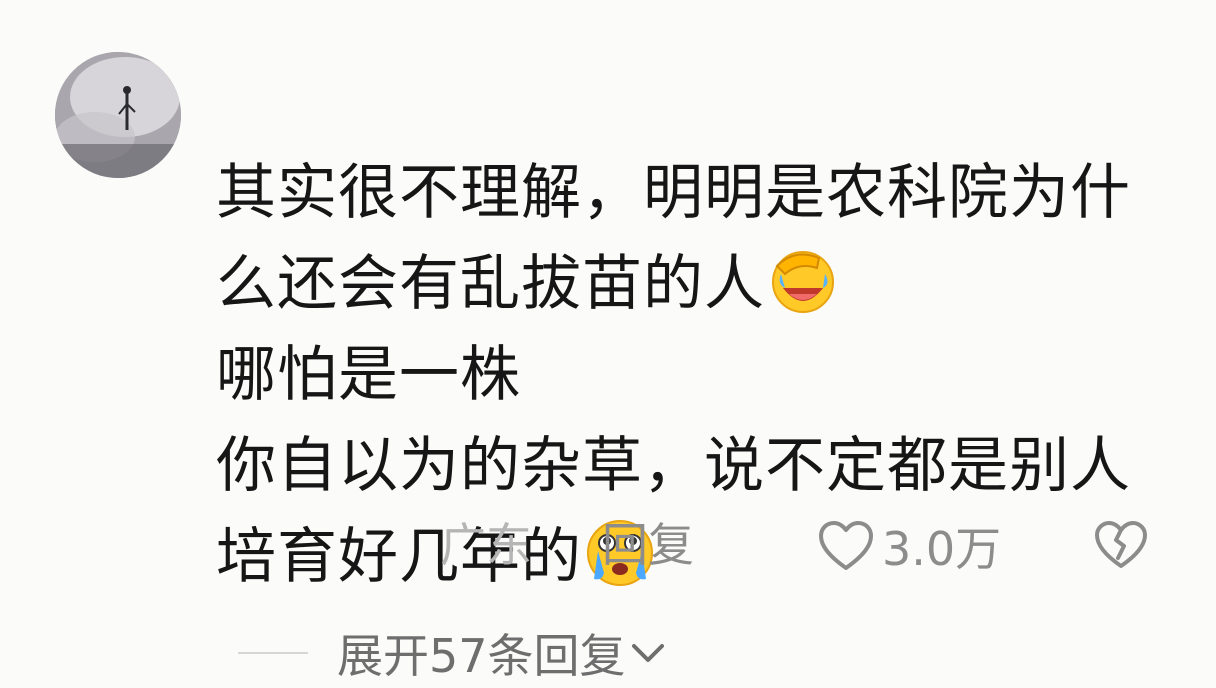 This screenshot has height=688, width=1216. I want to click on expand-replies-row: 展开57条回复, so click(608, 655).